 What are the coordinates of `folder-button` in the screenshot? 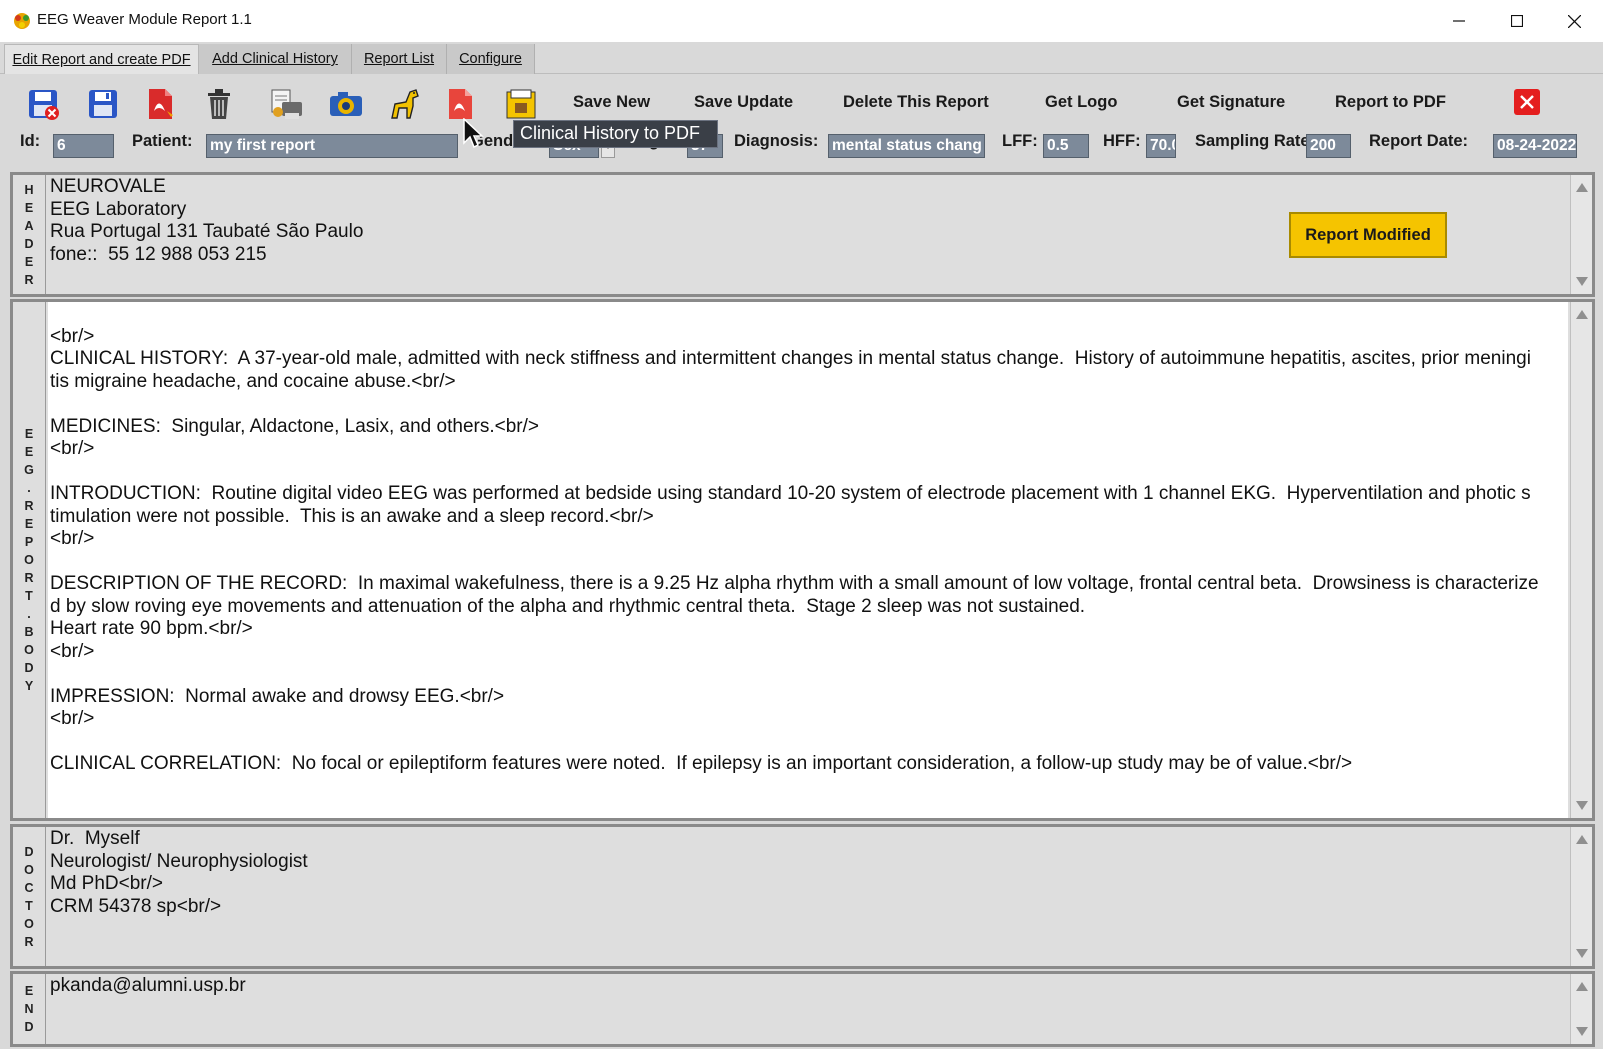 It's located at (521, 104).